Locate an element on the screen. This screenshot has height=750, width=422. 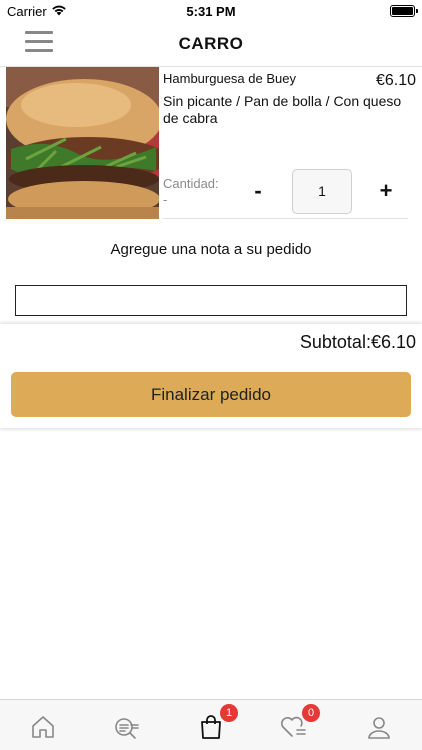
burger-illustration is located at coordinates (82, 143).